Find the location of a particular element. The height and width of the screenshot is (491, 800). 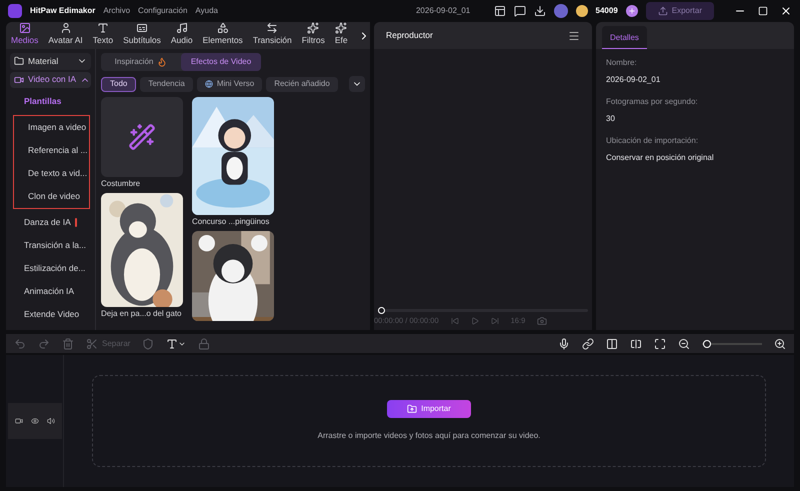

zoom-out-icon is located at coordinates (684, 344).